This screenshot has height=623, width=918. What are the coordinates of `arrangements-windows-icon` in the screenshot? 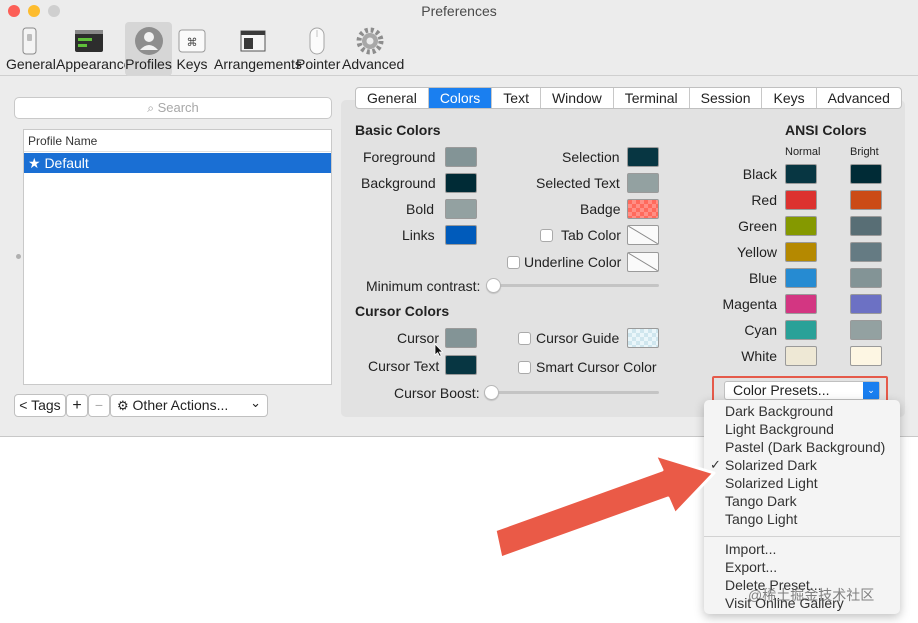 It's located at (253, 41).